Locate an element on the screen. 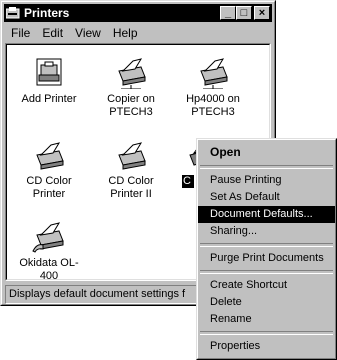 The width and height of the screenshot is (337, 360). close-button: × is located at coordinates (262, 13).